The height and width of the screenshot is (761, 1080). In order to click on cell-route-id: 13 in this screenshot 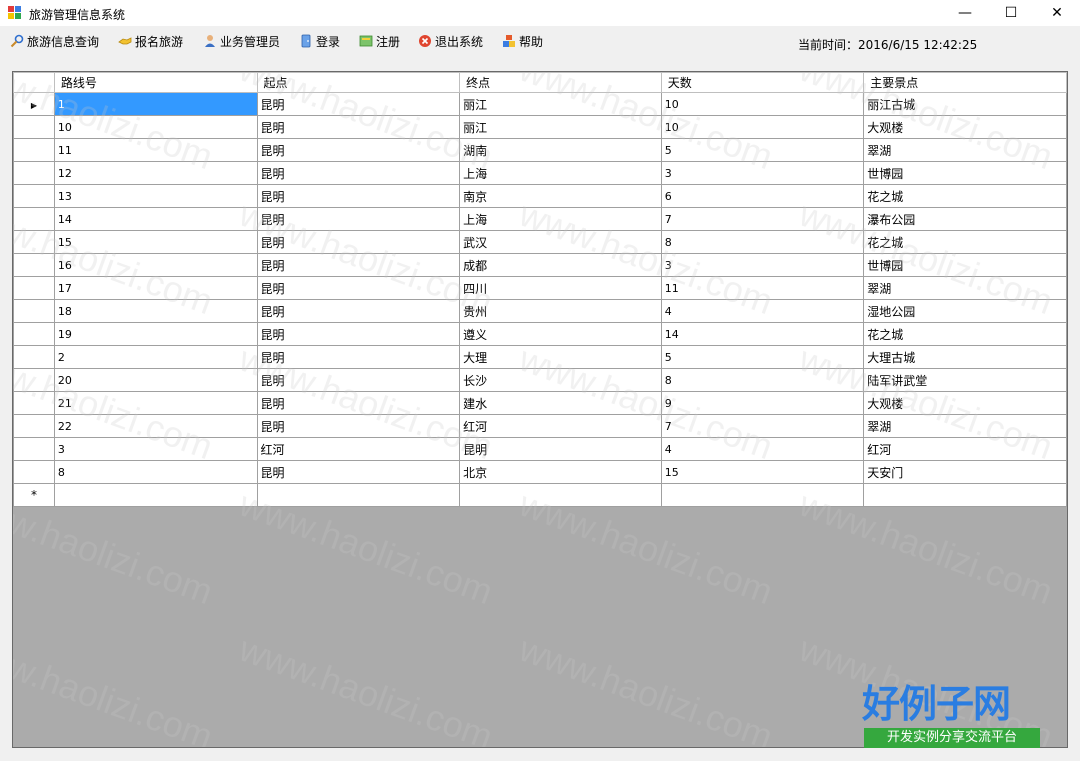, I will do `click(155, 196)`.